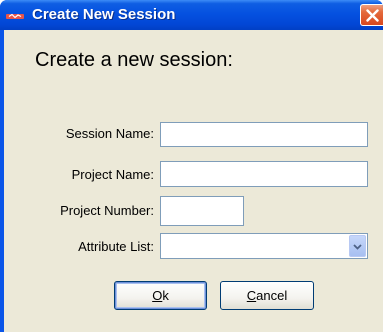 The height and width of the screenshot is (332, 383). I want to click on chevron-down-icon, so click(357, 247).